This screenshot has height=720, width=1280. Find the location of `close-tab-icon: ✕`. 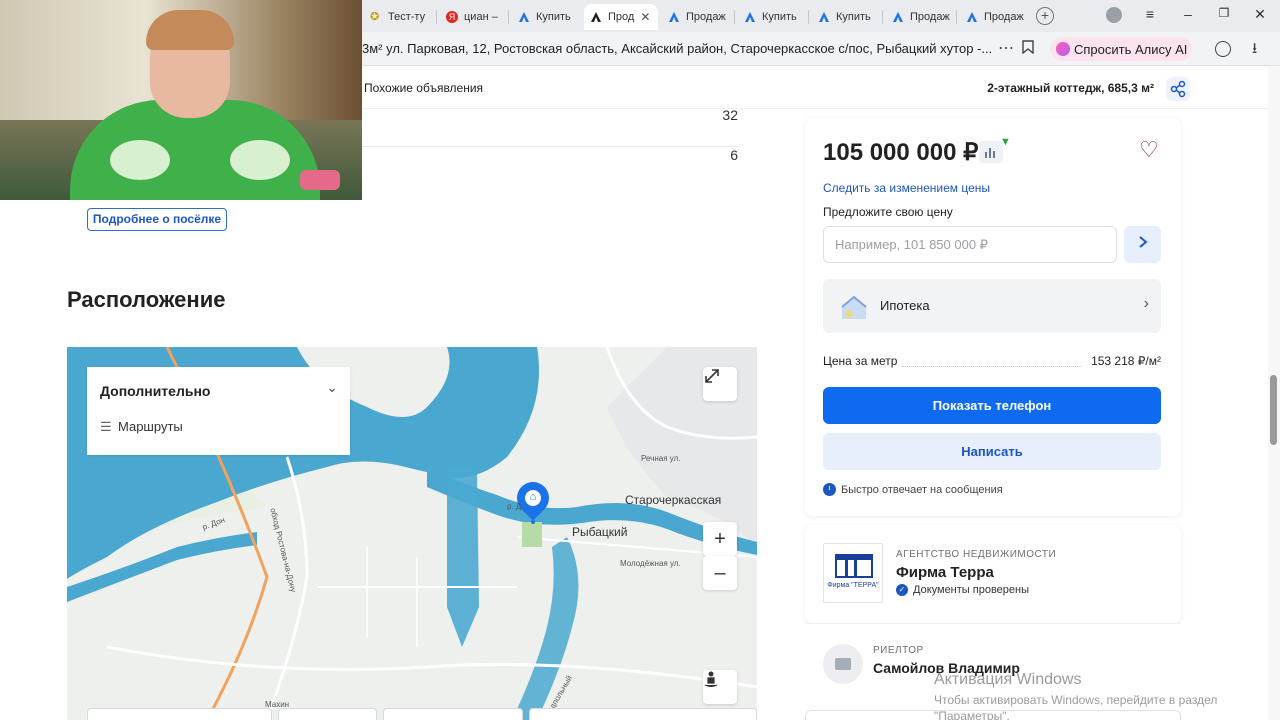

close-tab-icon: ✕ is located at coordinates (645, 17).